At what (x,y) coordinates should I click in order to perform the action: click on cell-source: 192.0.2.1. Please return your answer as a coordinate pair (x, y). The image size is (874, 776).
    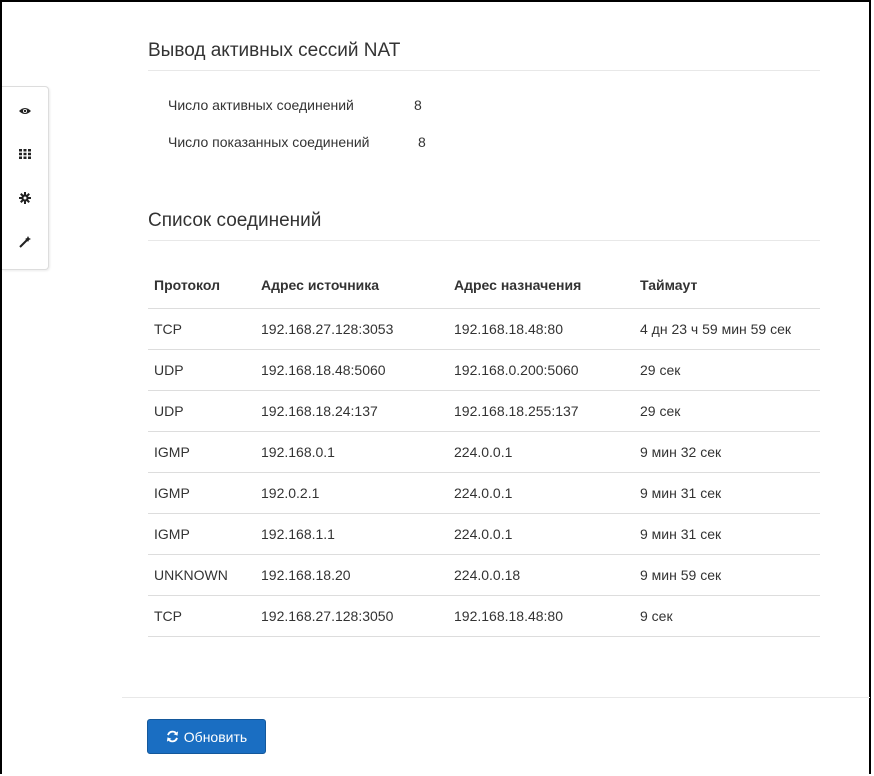
    Looking at the image, I should click on (351, 493).